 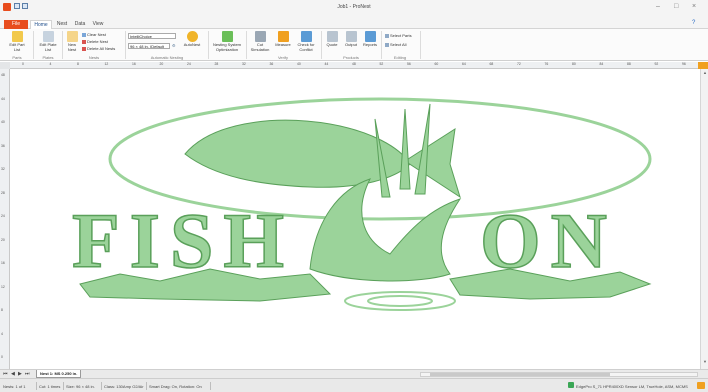 I want to click on first-nest-icon: ⏮, so click(x=5, y=374).